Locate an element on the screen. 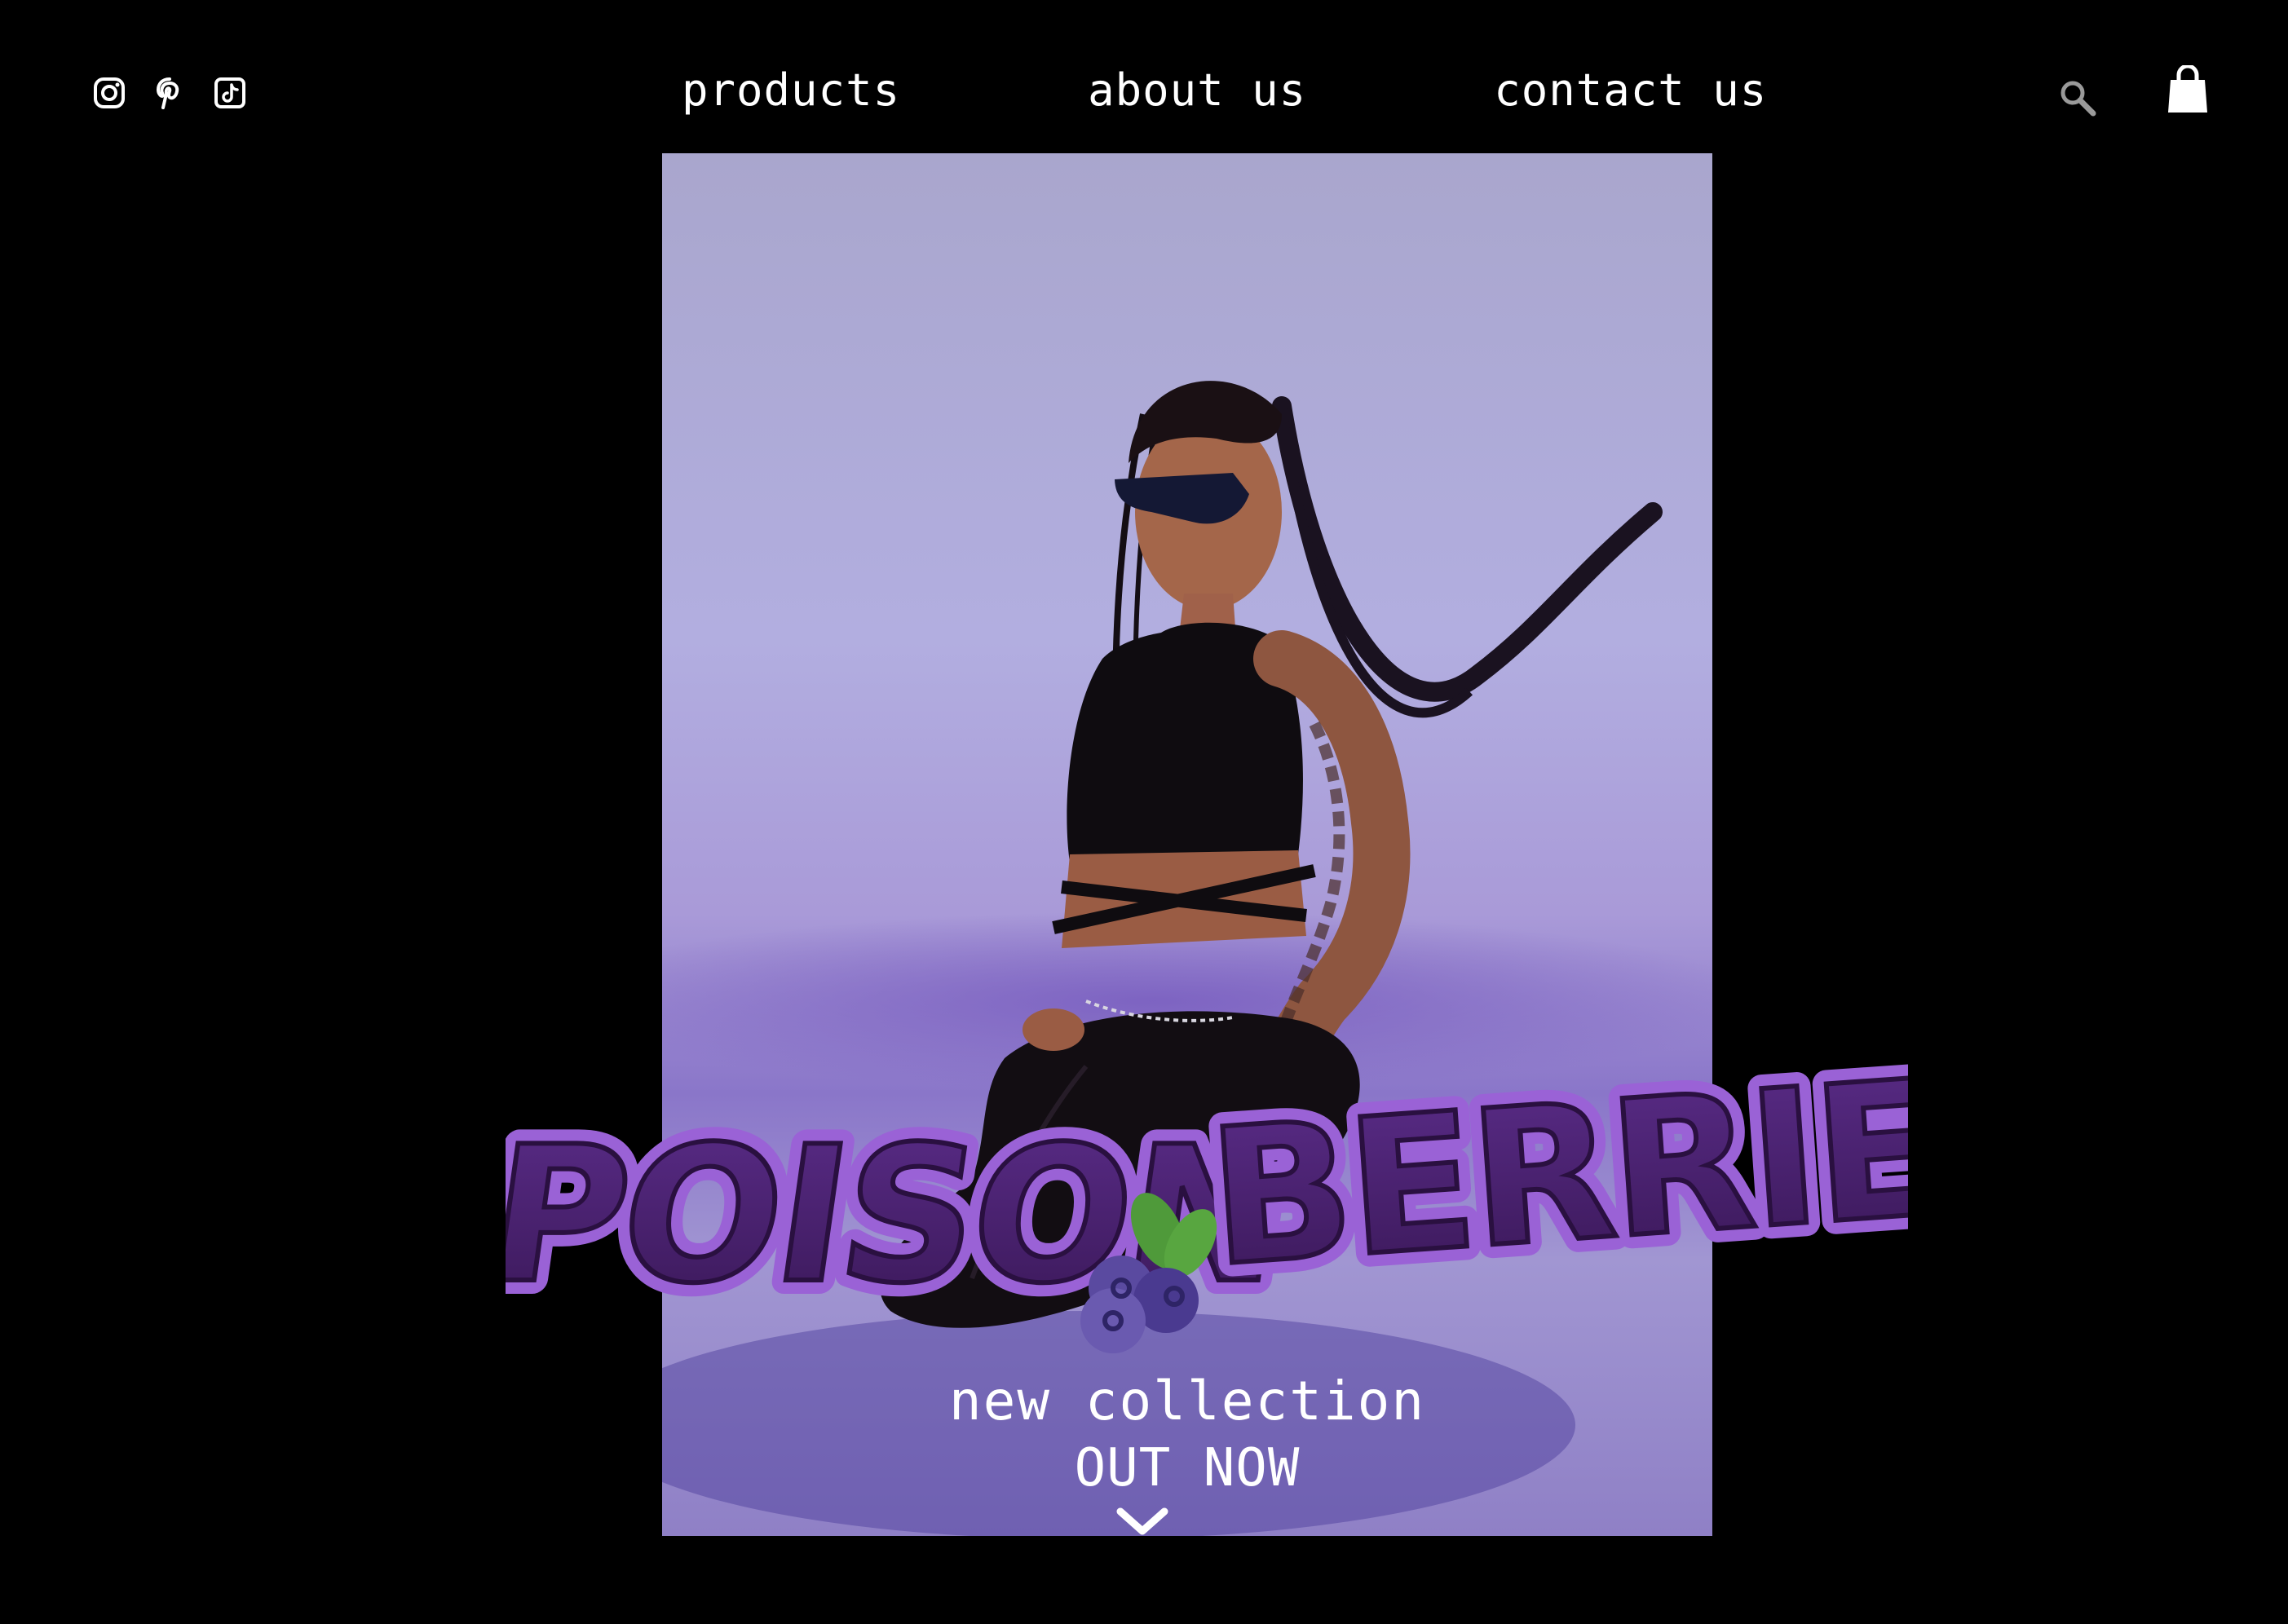  nav-item-about-us: about us is located at coordinates (1197, 90).